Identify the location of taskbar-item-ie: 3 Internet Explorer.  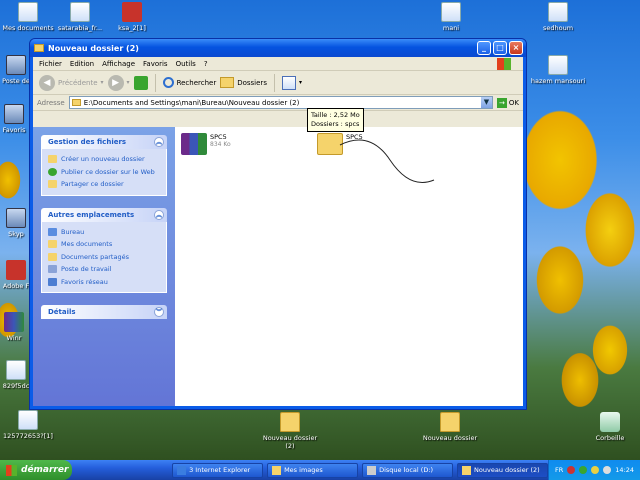
(218, 470).